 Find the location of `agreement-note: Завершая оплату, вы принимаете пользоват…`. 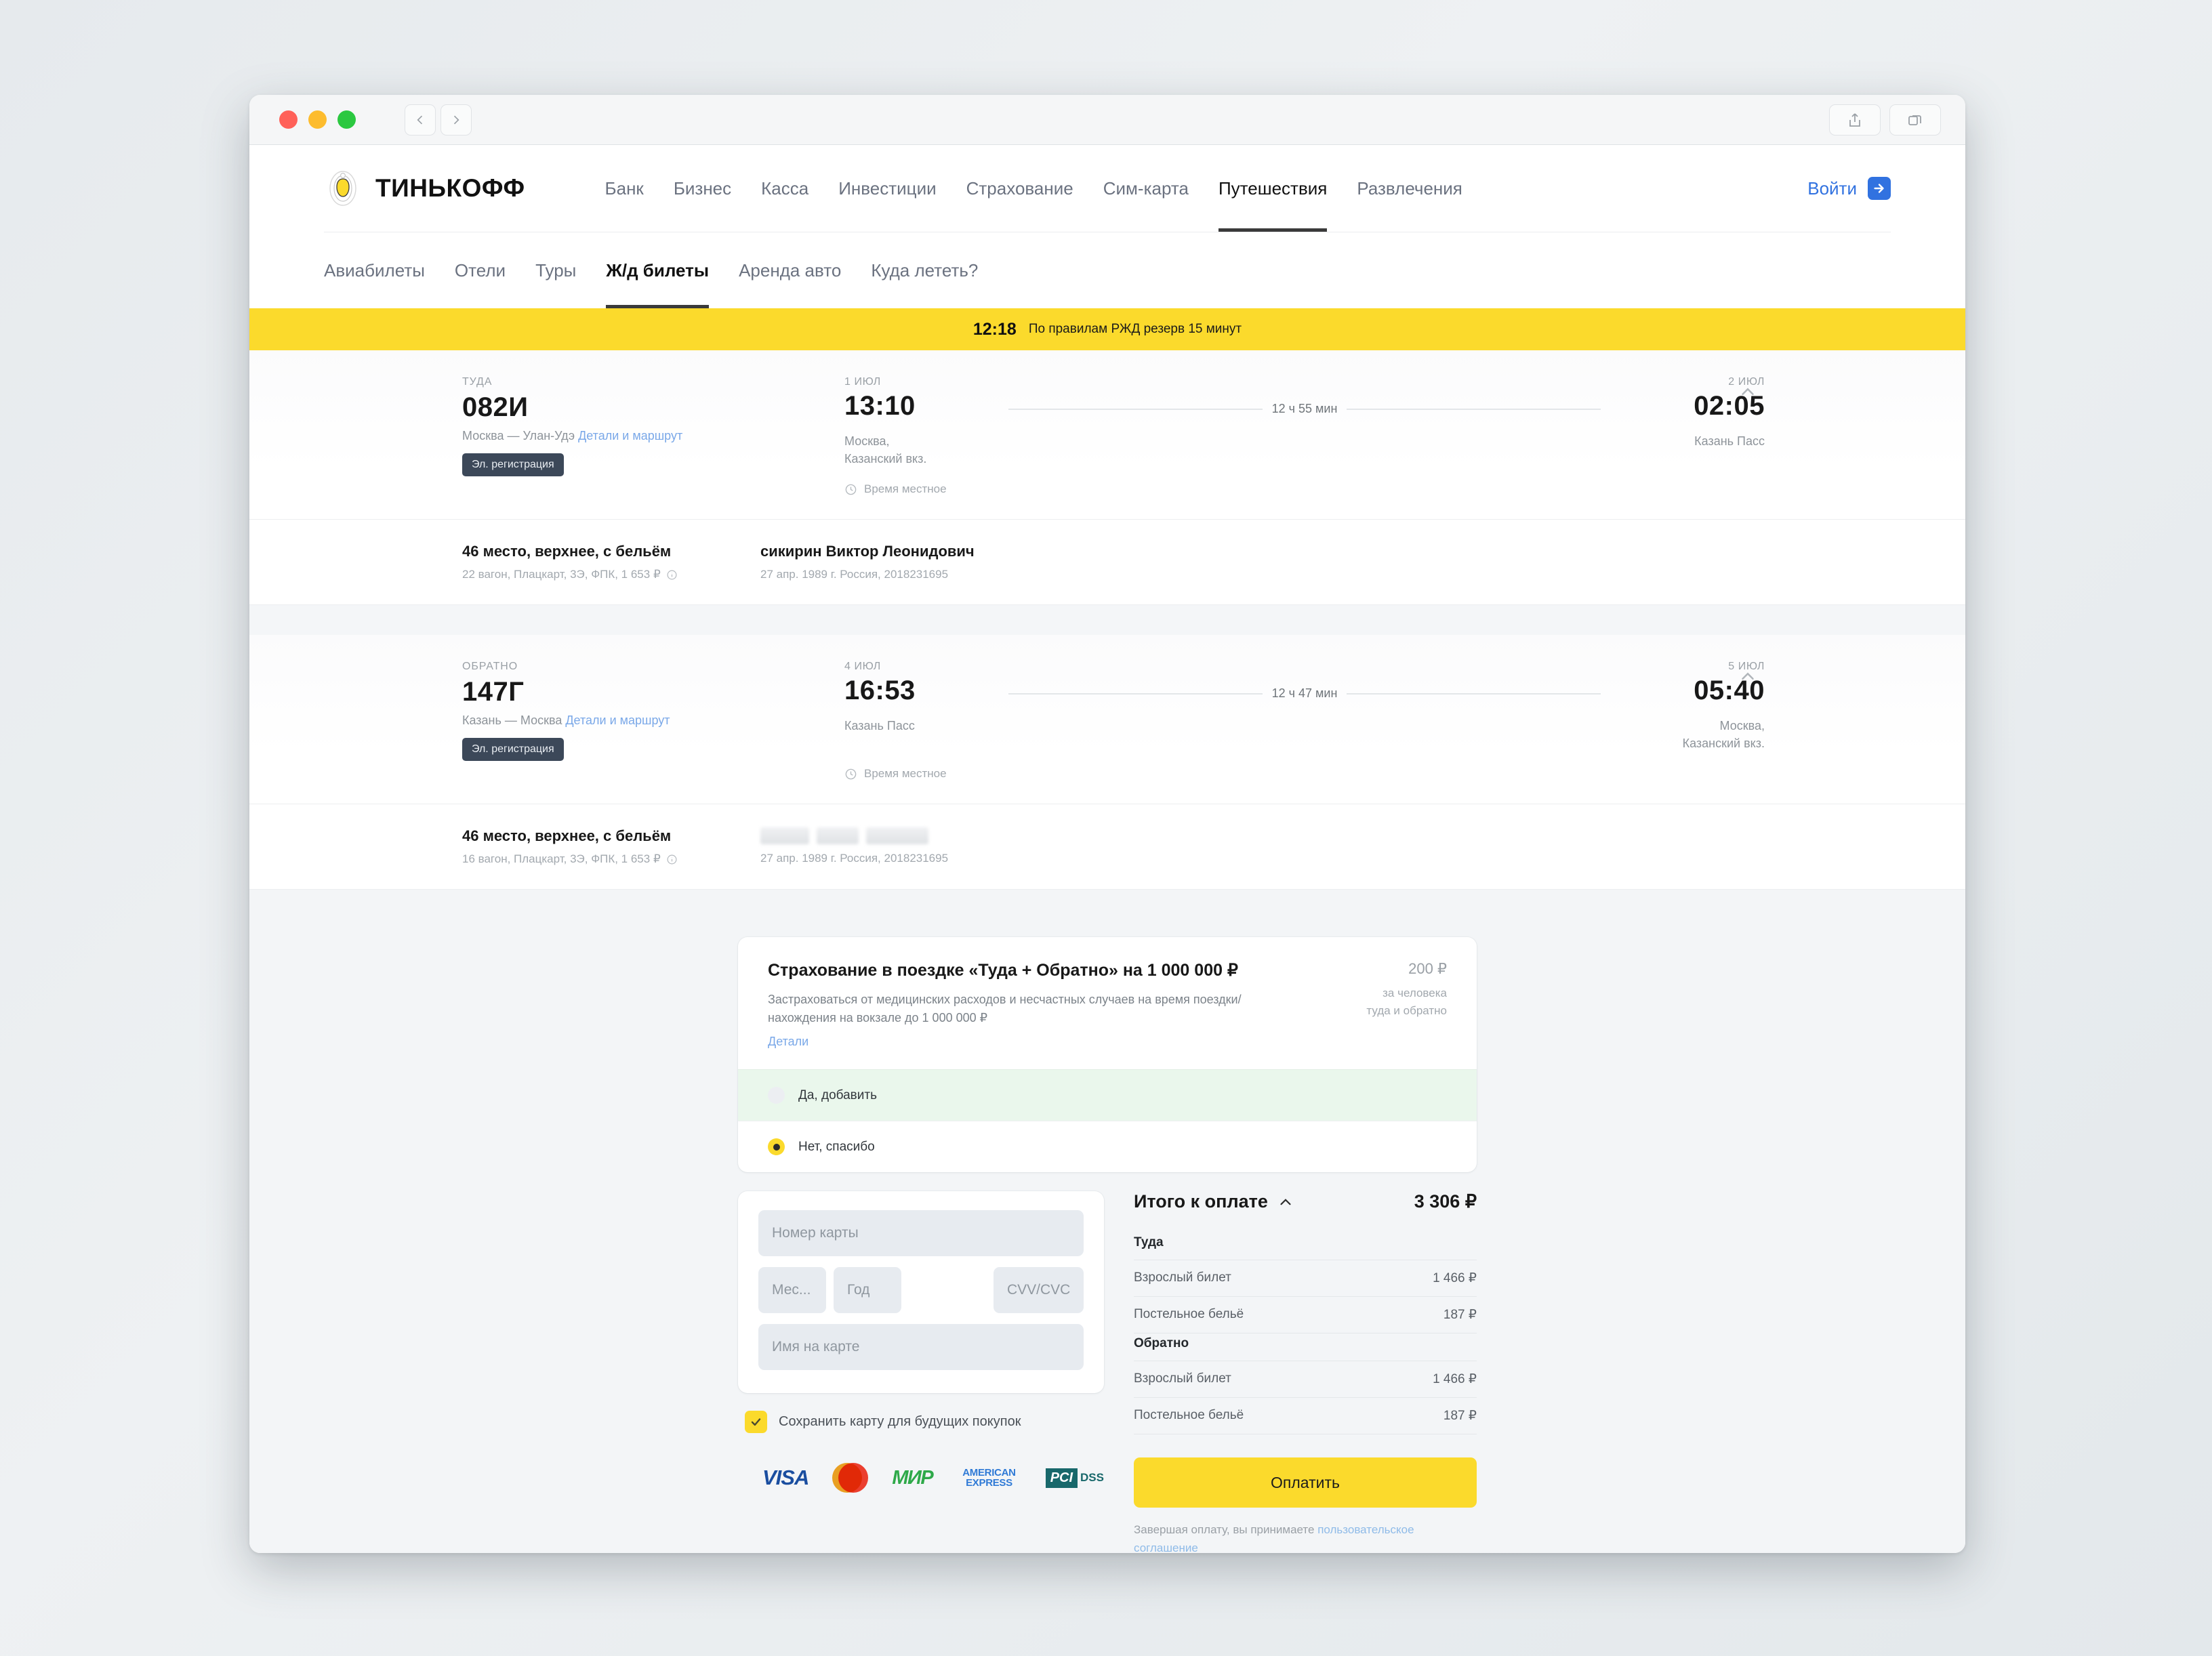

agreement-note: Завершая оплату, вы принимаете пользоват… is located at coordinates (1296, 1537).